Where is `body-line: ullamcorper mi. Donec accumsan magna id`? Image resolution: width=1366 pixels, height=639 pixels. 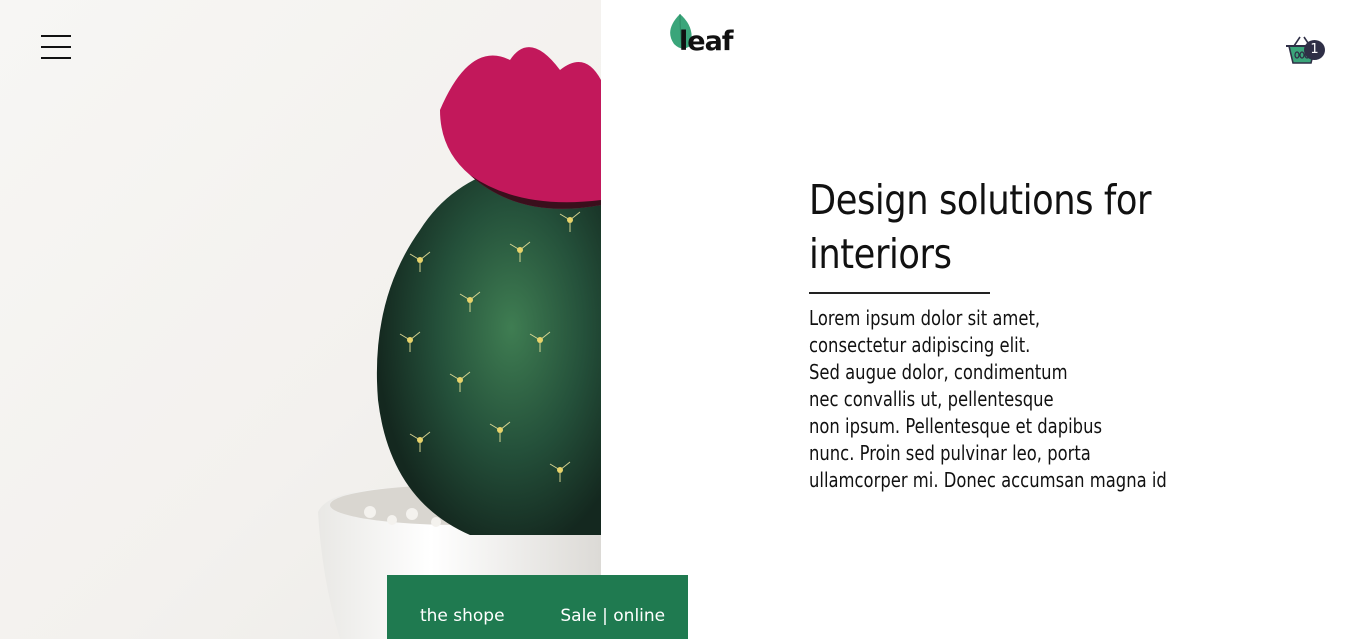
body-line: ullamcorper mi. Donec accumsan magna id is located at coordinates (988, 480).